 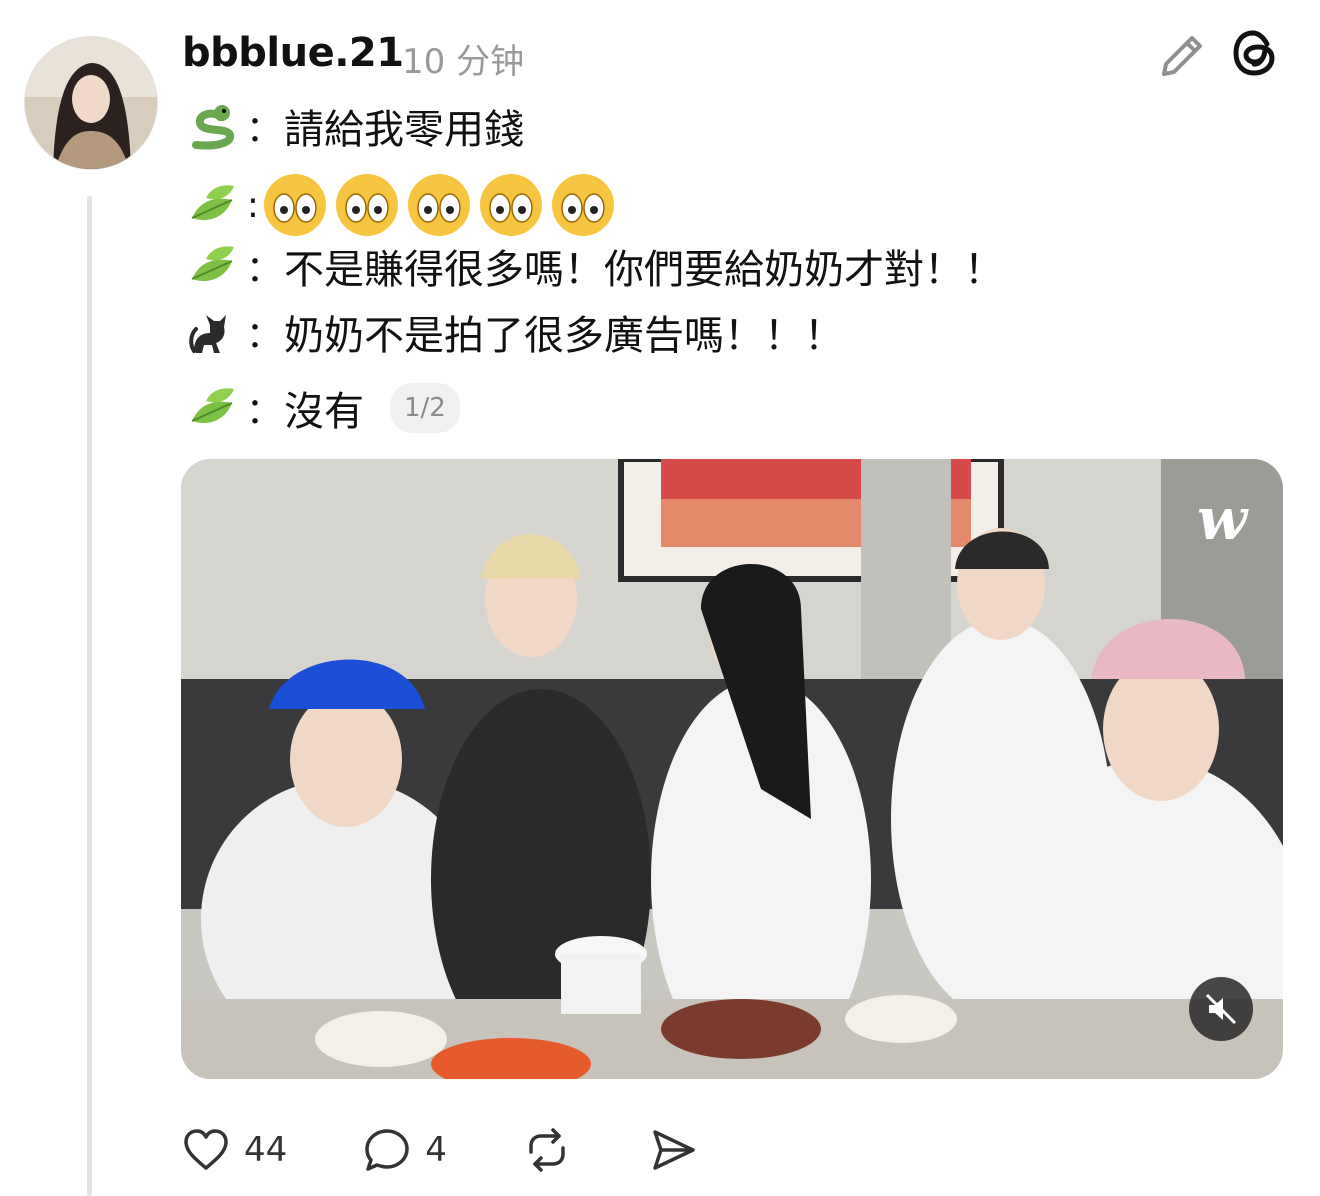 I want to click on thread-line, so click(x=89, y=696).